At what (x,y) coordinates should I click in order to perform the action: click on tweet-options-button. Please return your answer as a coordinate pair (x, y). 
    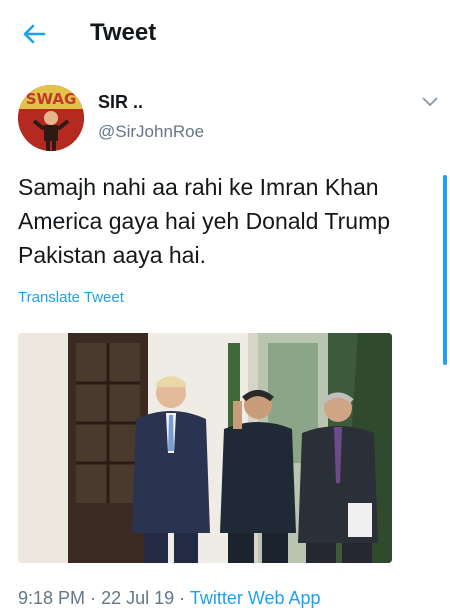
    Looking at the image, I should click on (430, 101).